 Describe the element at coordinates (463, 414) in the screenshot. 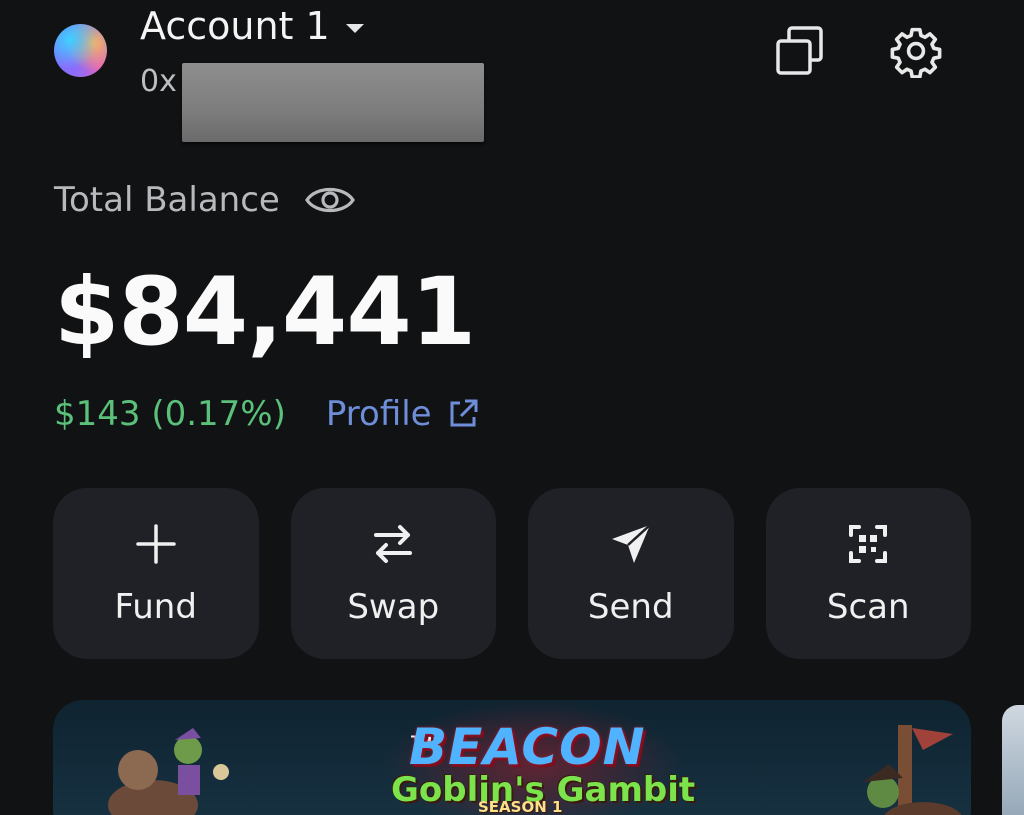

I see `external-link-icon` at that location.